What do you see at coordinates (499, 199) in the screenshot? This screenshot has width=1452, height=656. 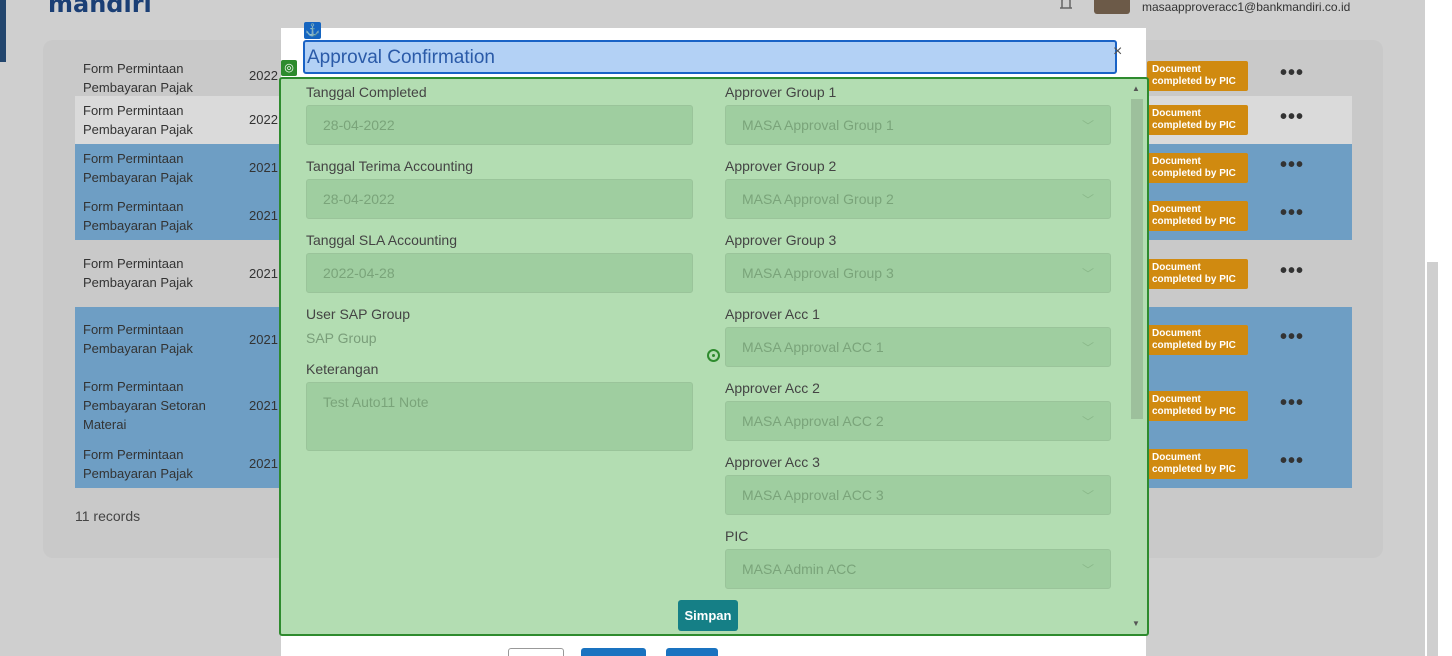 I see `tanggal-terima-field: 28-04-2022` at bounding box center [499, 199].